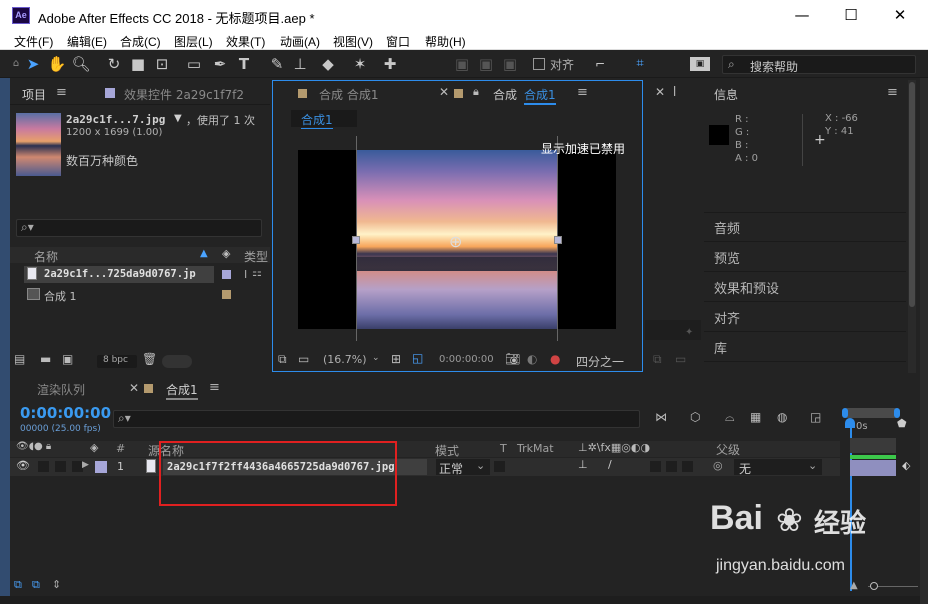 The width and height of the screenshot is (928, 604). I want to click on snap-options-icon: ⌐, so click(600, 64).